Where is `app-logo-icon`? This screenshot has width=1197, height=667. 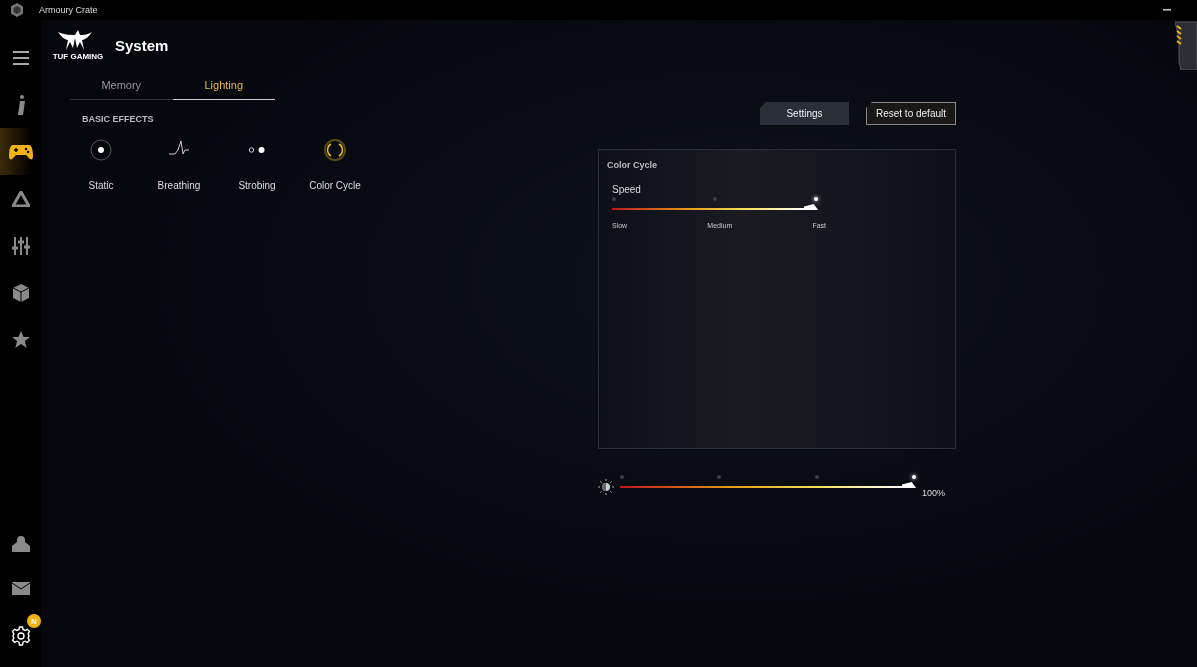 app-logo-icon is located at coordinates (17, 10).